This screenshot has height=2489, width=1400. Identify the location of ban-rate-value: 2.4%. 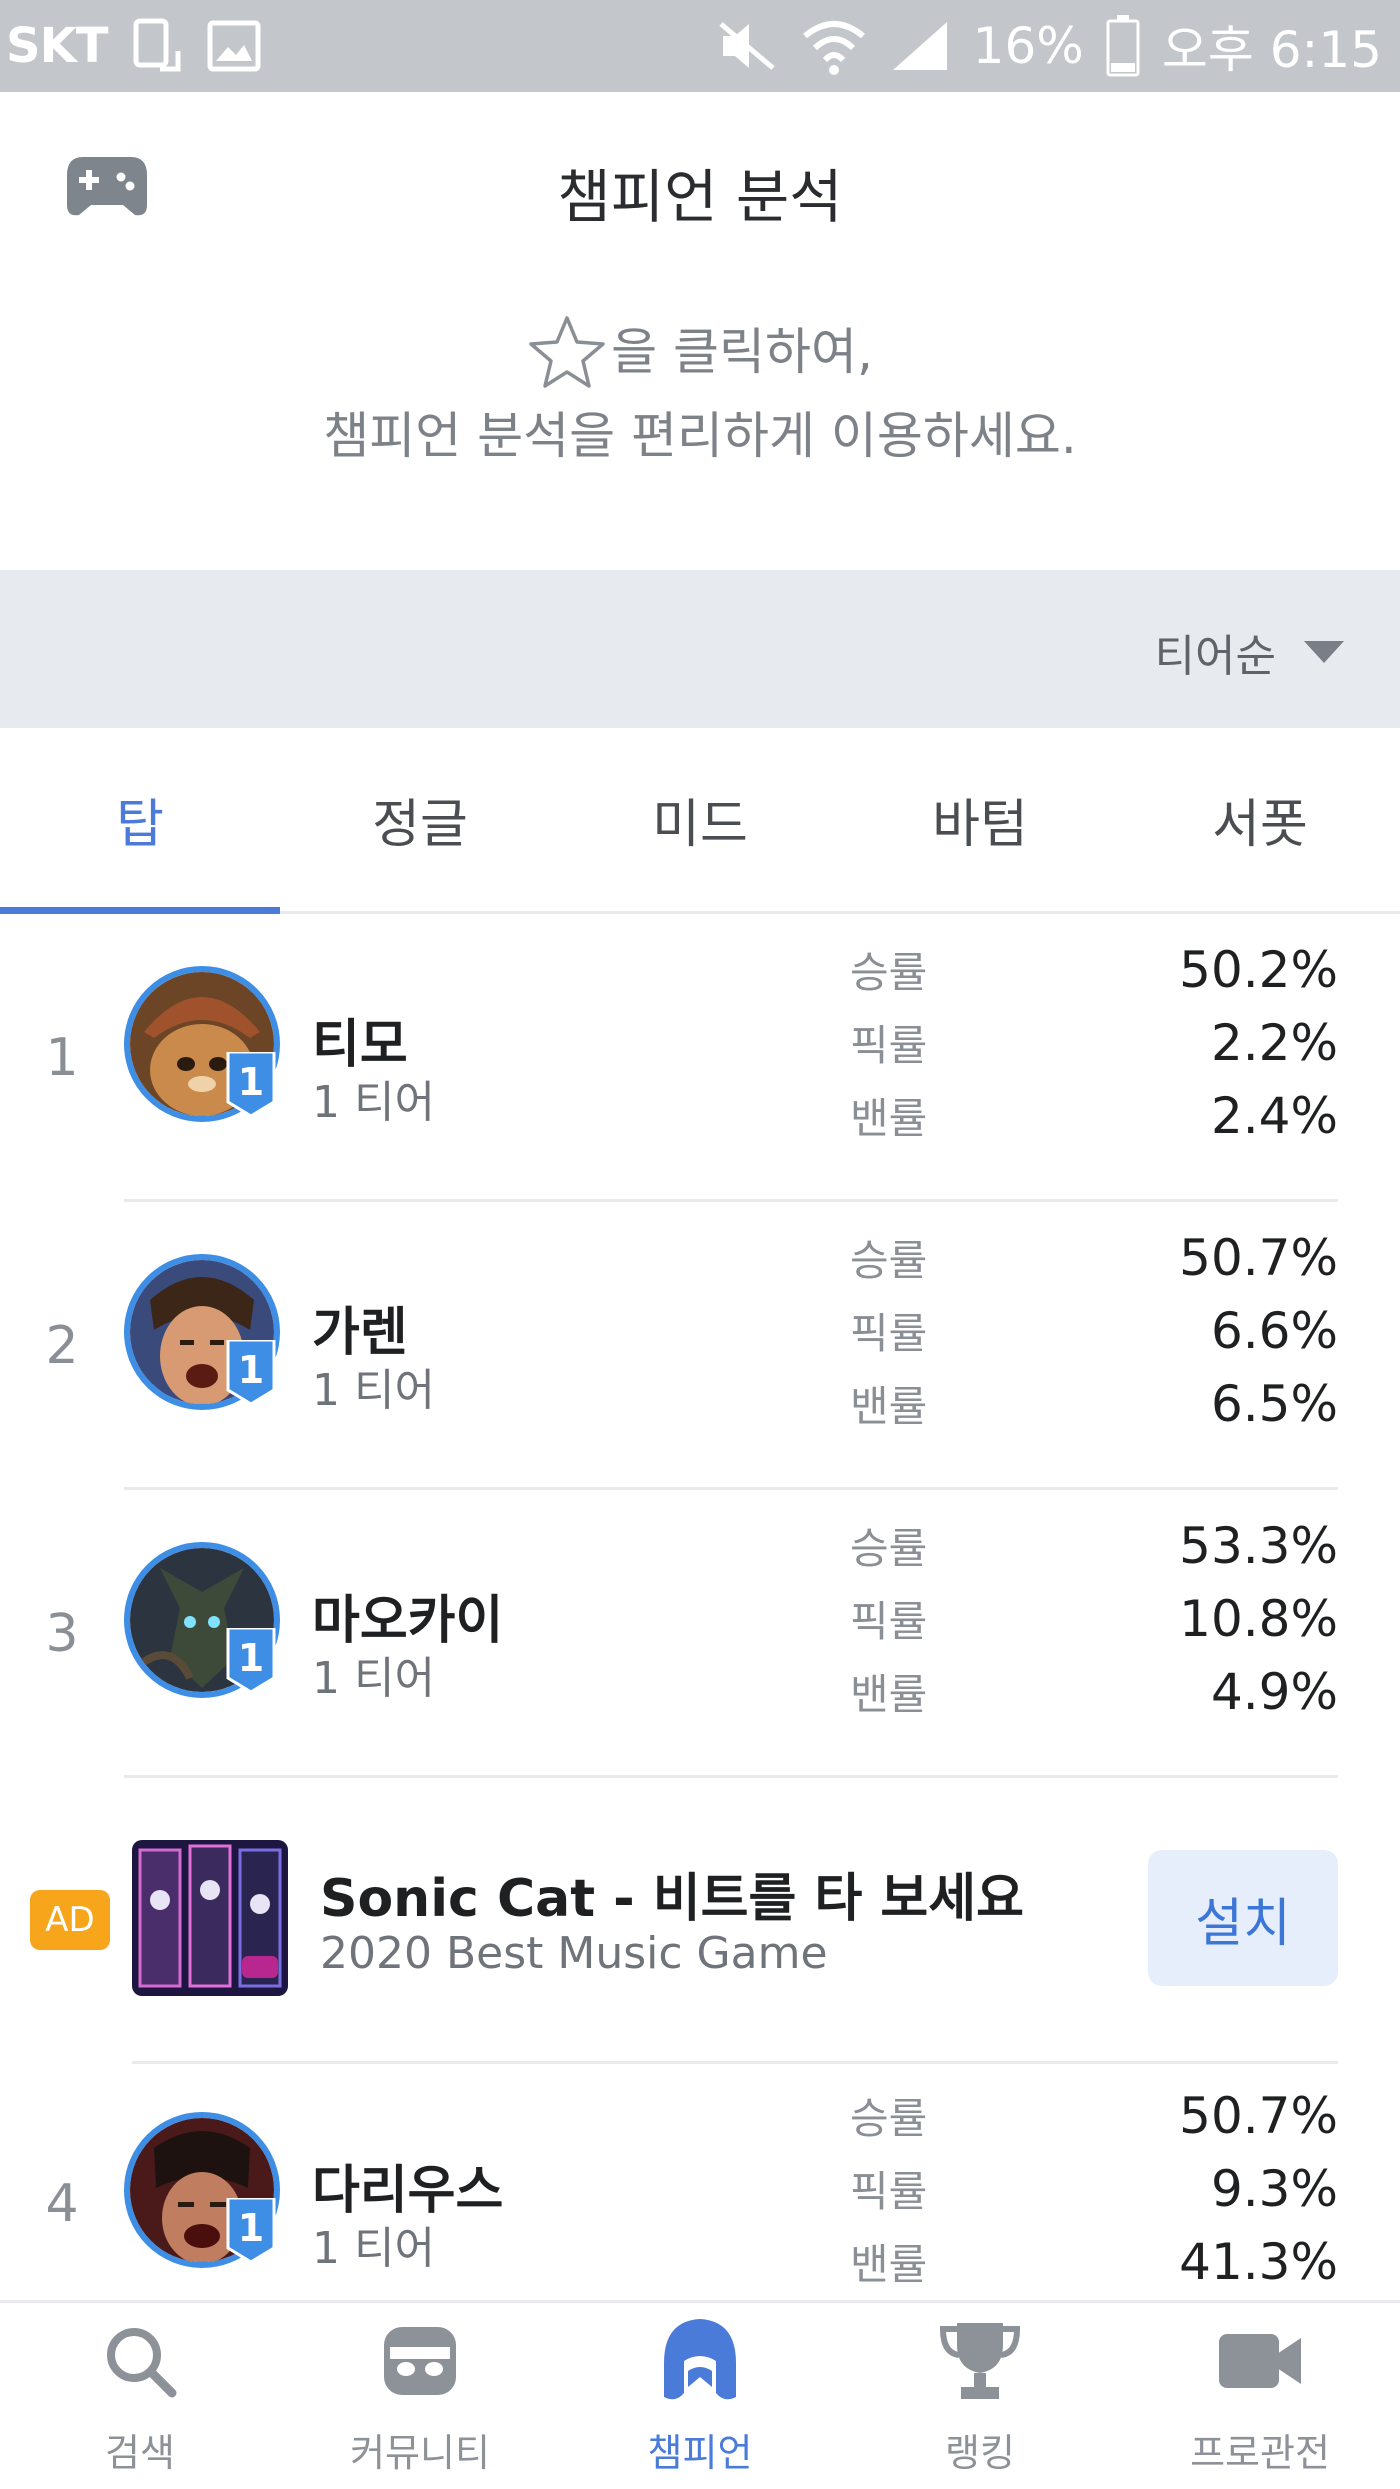
(1274, 1116).